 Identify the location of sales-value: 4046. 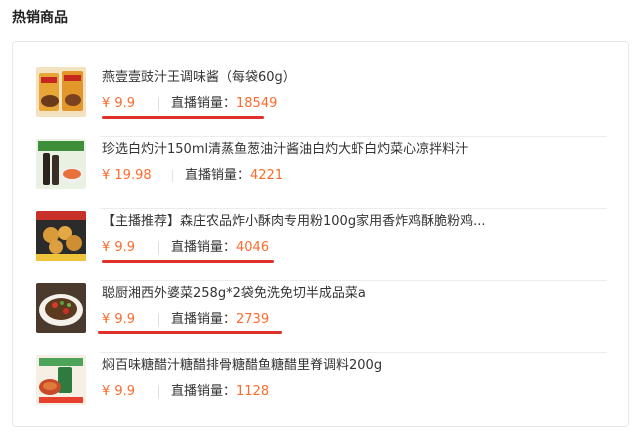
(253, 247).